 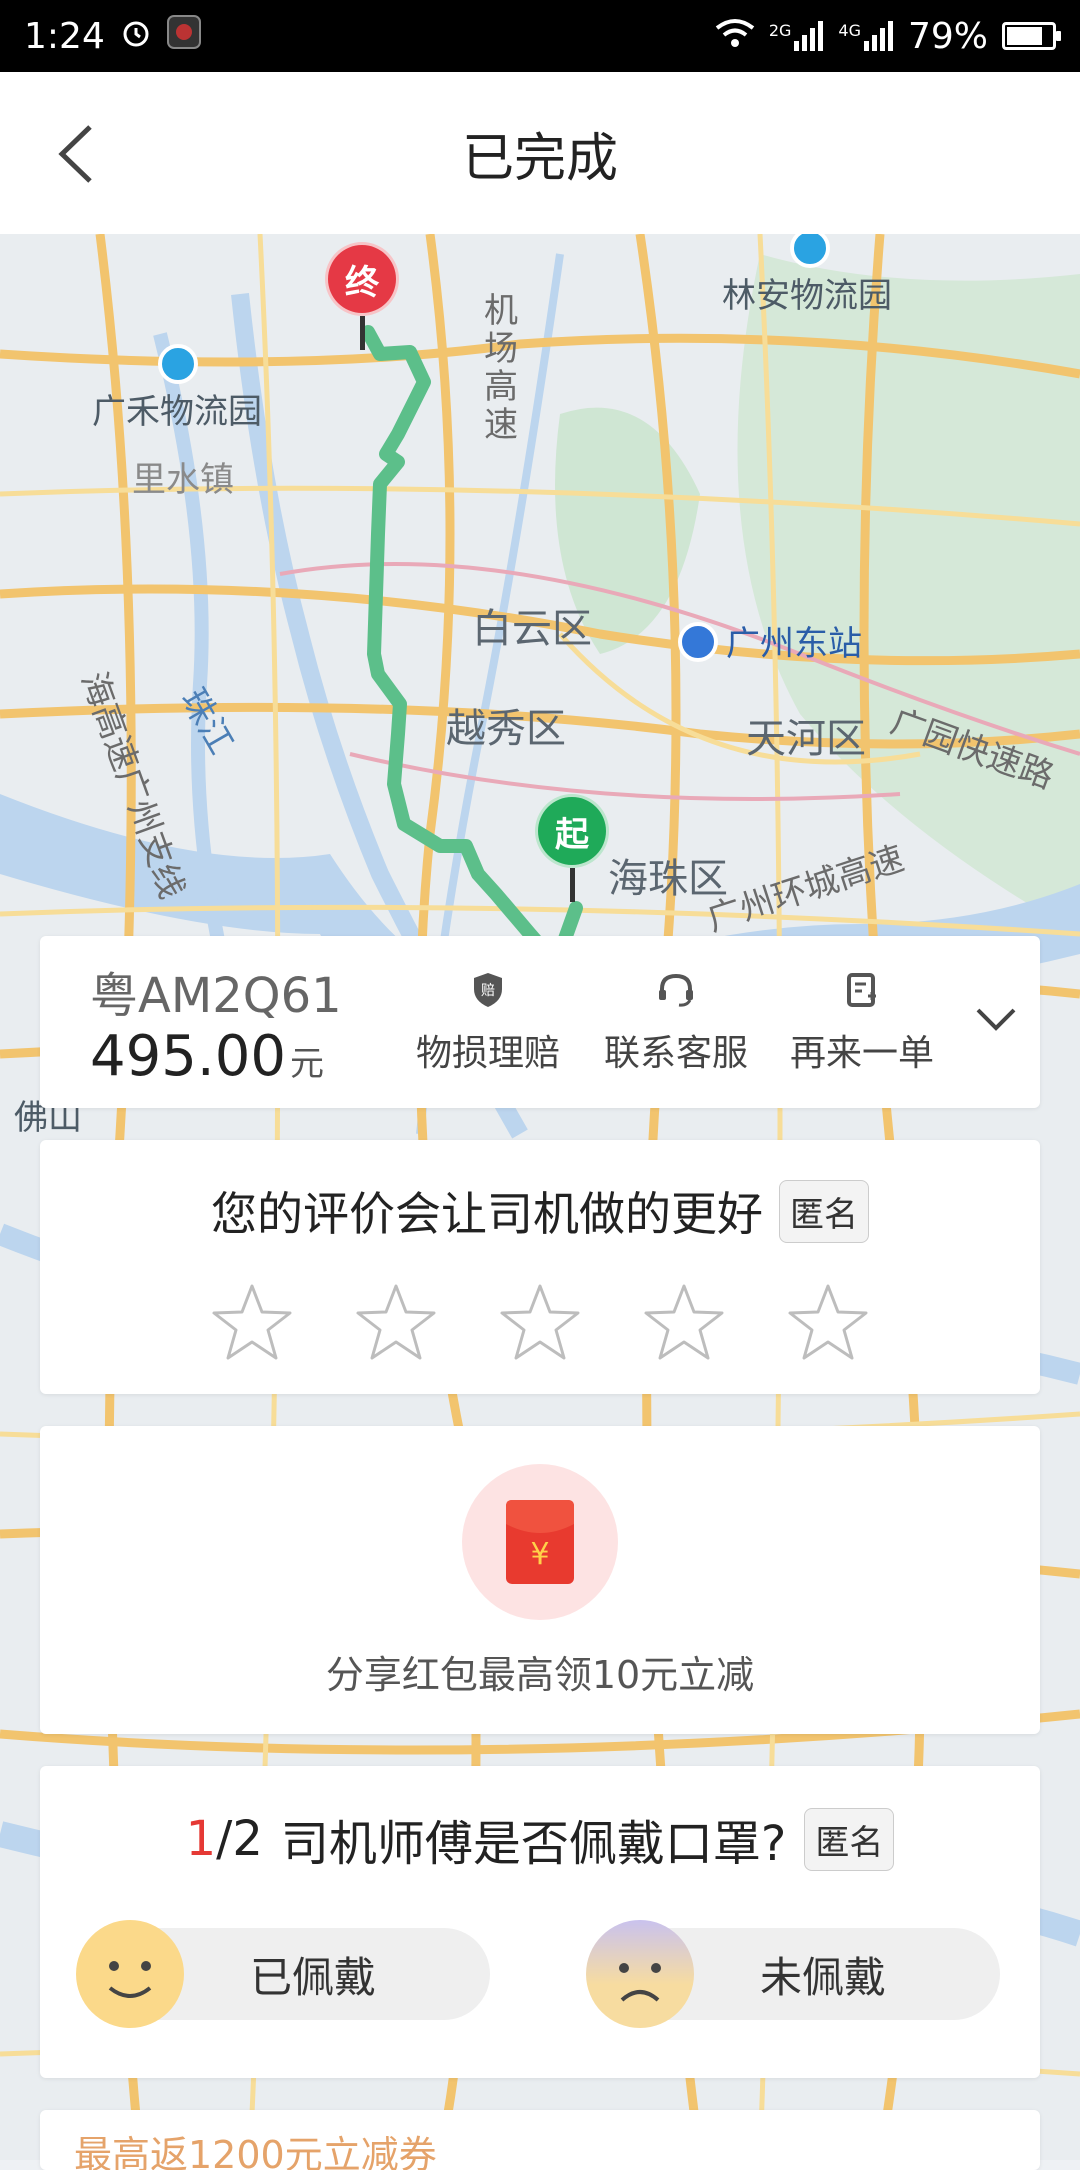 I want to click on signal-4g-icon: 4G, so click(x=866, y=36).